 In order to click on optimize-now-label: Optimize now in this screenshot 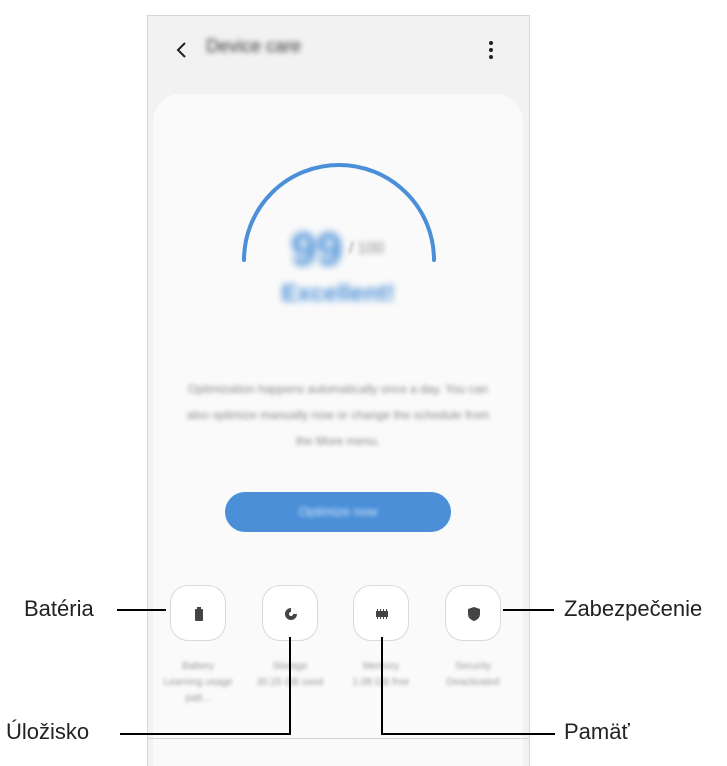, I will do `click(338, 511)`.